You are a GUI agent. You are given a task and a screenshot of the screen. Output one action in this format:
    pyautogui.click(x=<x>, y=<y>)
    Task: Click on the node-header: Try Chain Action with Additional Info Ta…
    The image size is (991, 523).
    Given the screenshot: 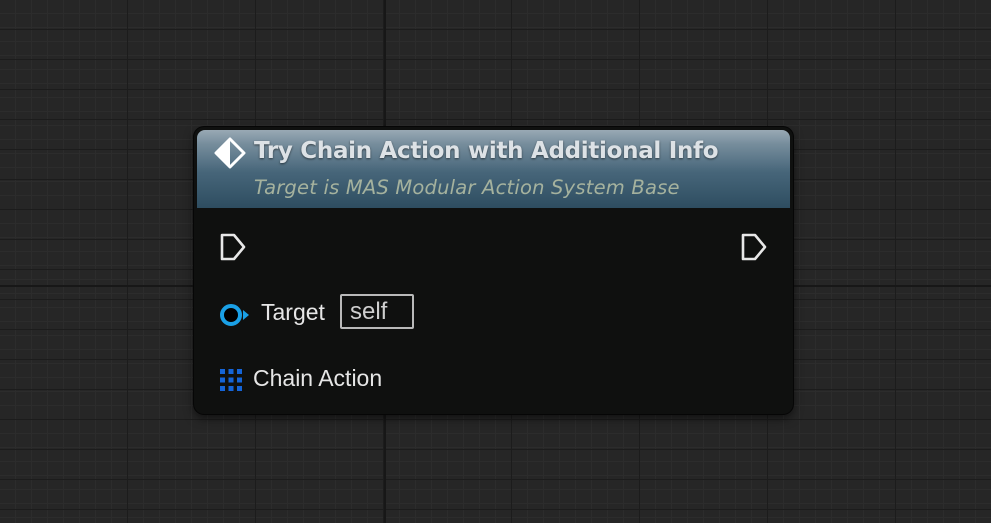 What is the action you would take?
    pyautogui.click(x=493, y=169)
    